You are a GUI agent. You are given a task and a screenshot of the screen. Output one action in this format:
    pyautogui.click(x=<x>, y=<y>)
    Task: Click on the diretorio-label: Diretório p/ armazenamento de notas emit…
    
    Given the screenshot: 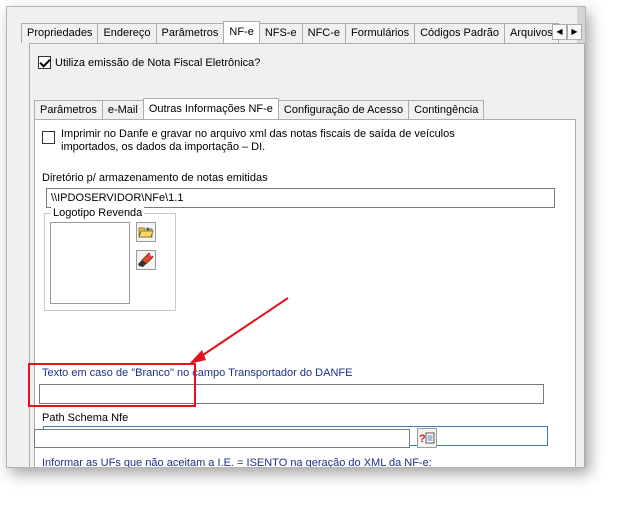 What is the action you would take?
    pyautogui.click(x=155, y=178)
    